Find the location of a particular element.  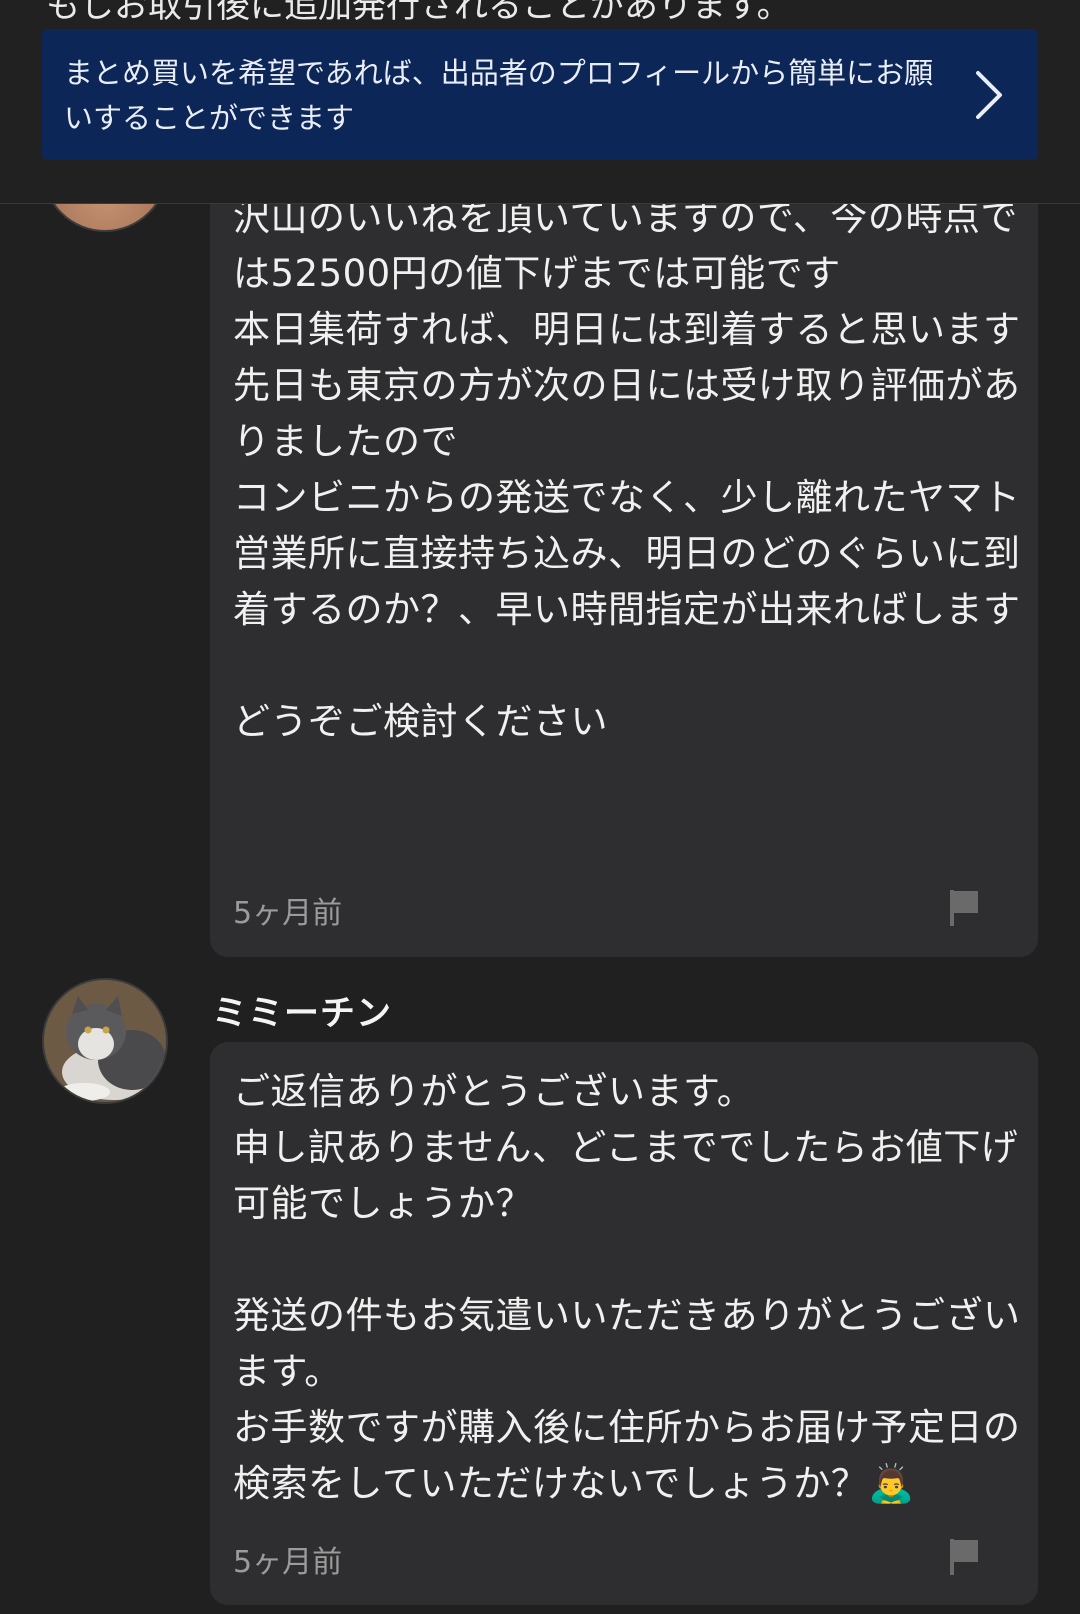

chevron-right-icon is located at coordinates (989, 95).